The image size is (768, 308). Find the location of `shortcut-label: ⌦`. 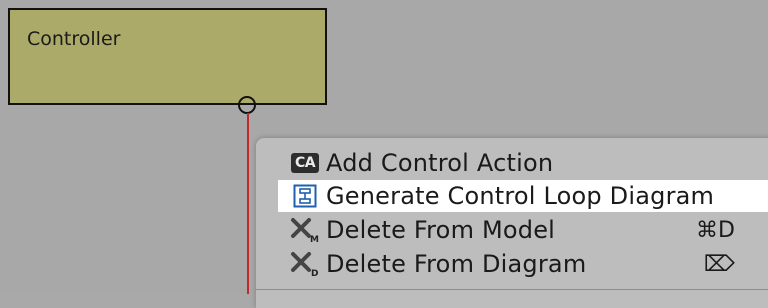

shortcut-label: ⌦ is located at coordinates (719, 264).